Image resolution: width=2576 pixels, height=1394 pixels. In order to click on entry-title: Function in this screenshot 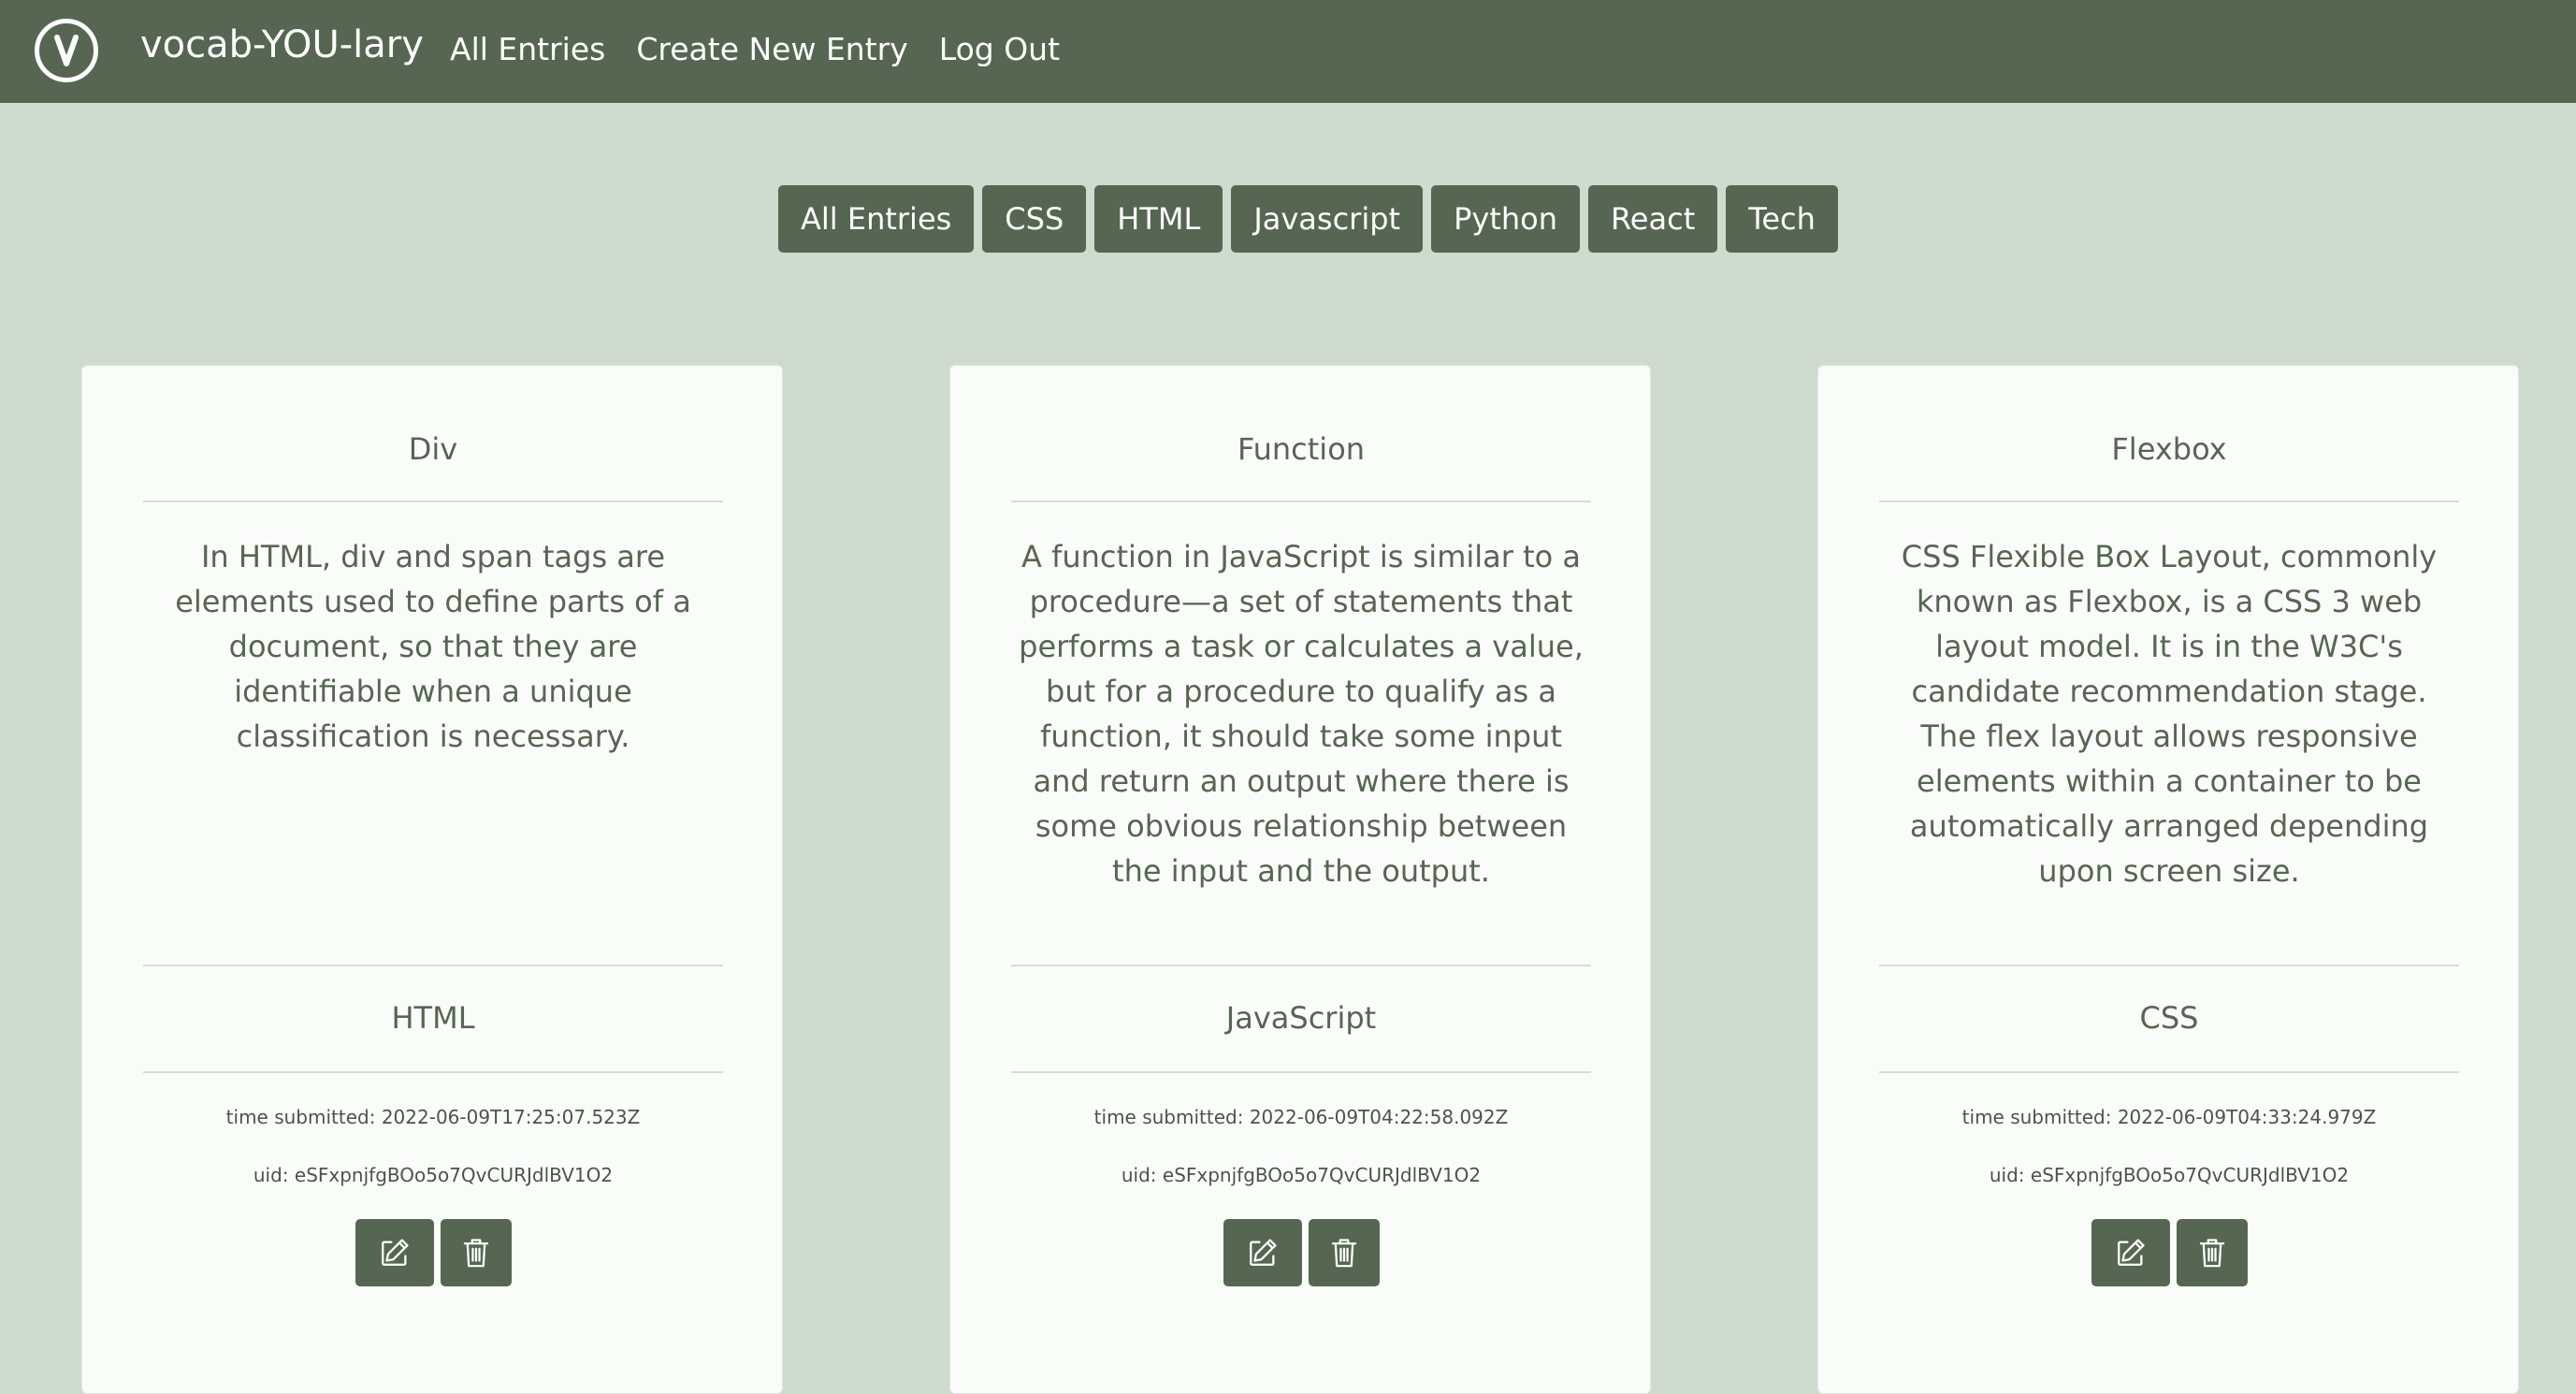, I will do `click(1301, 449)`.